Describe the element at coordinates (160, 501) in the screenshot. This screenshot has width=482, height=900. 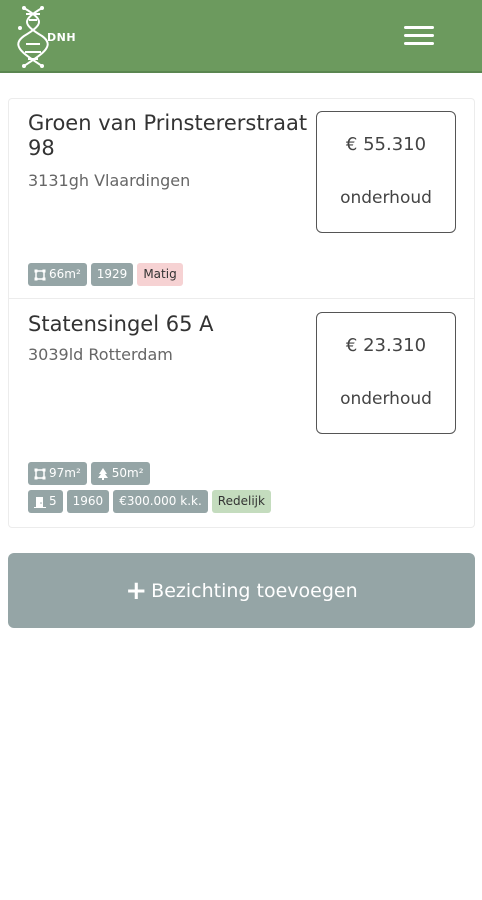
I see `asking-price-tag: €300.000 k.k.` at that location.